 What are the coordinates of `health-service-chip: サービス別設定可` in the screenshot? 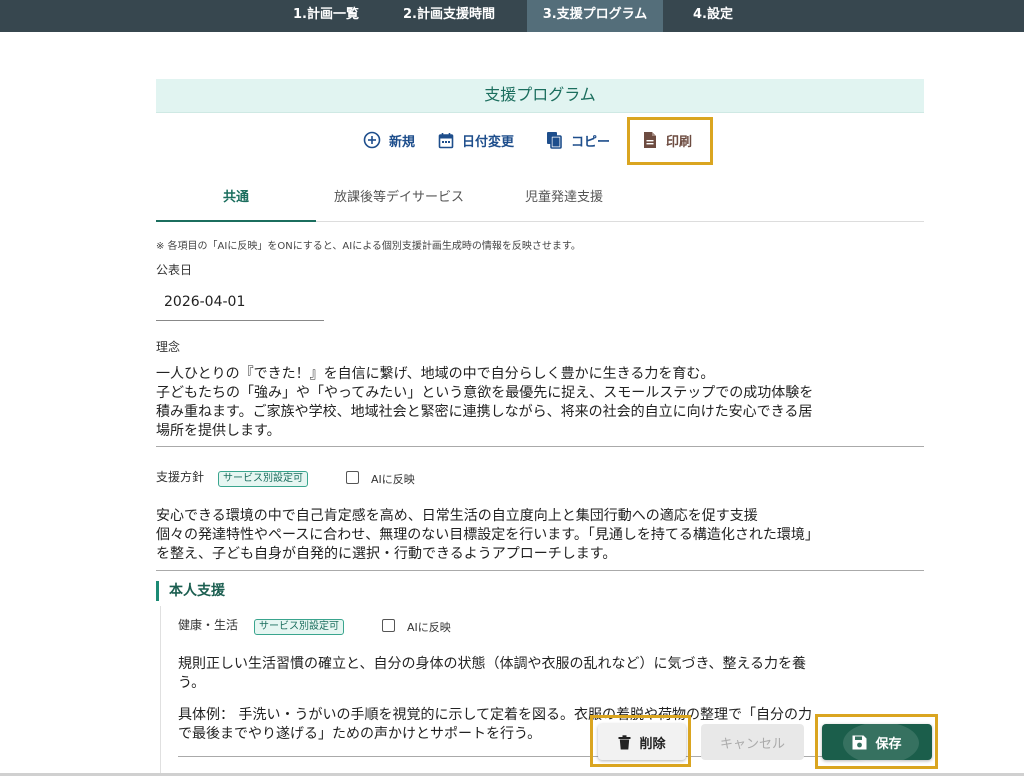 It's located at (299, 627).